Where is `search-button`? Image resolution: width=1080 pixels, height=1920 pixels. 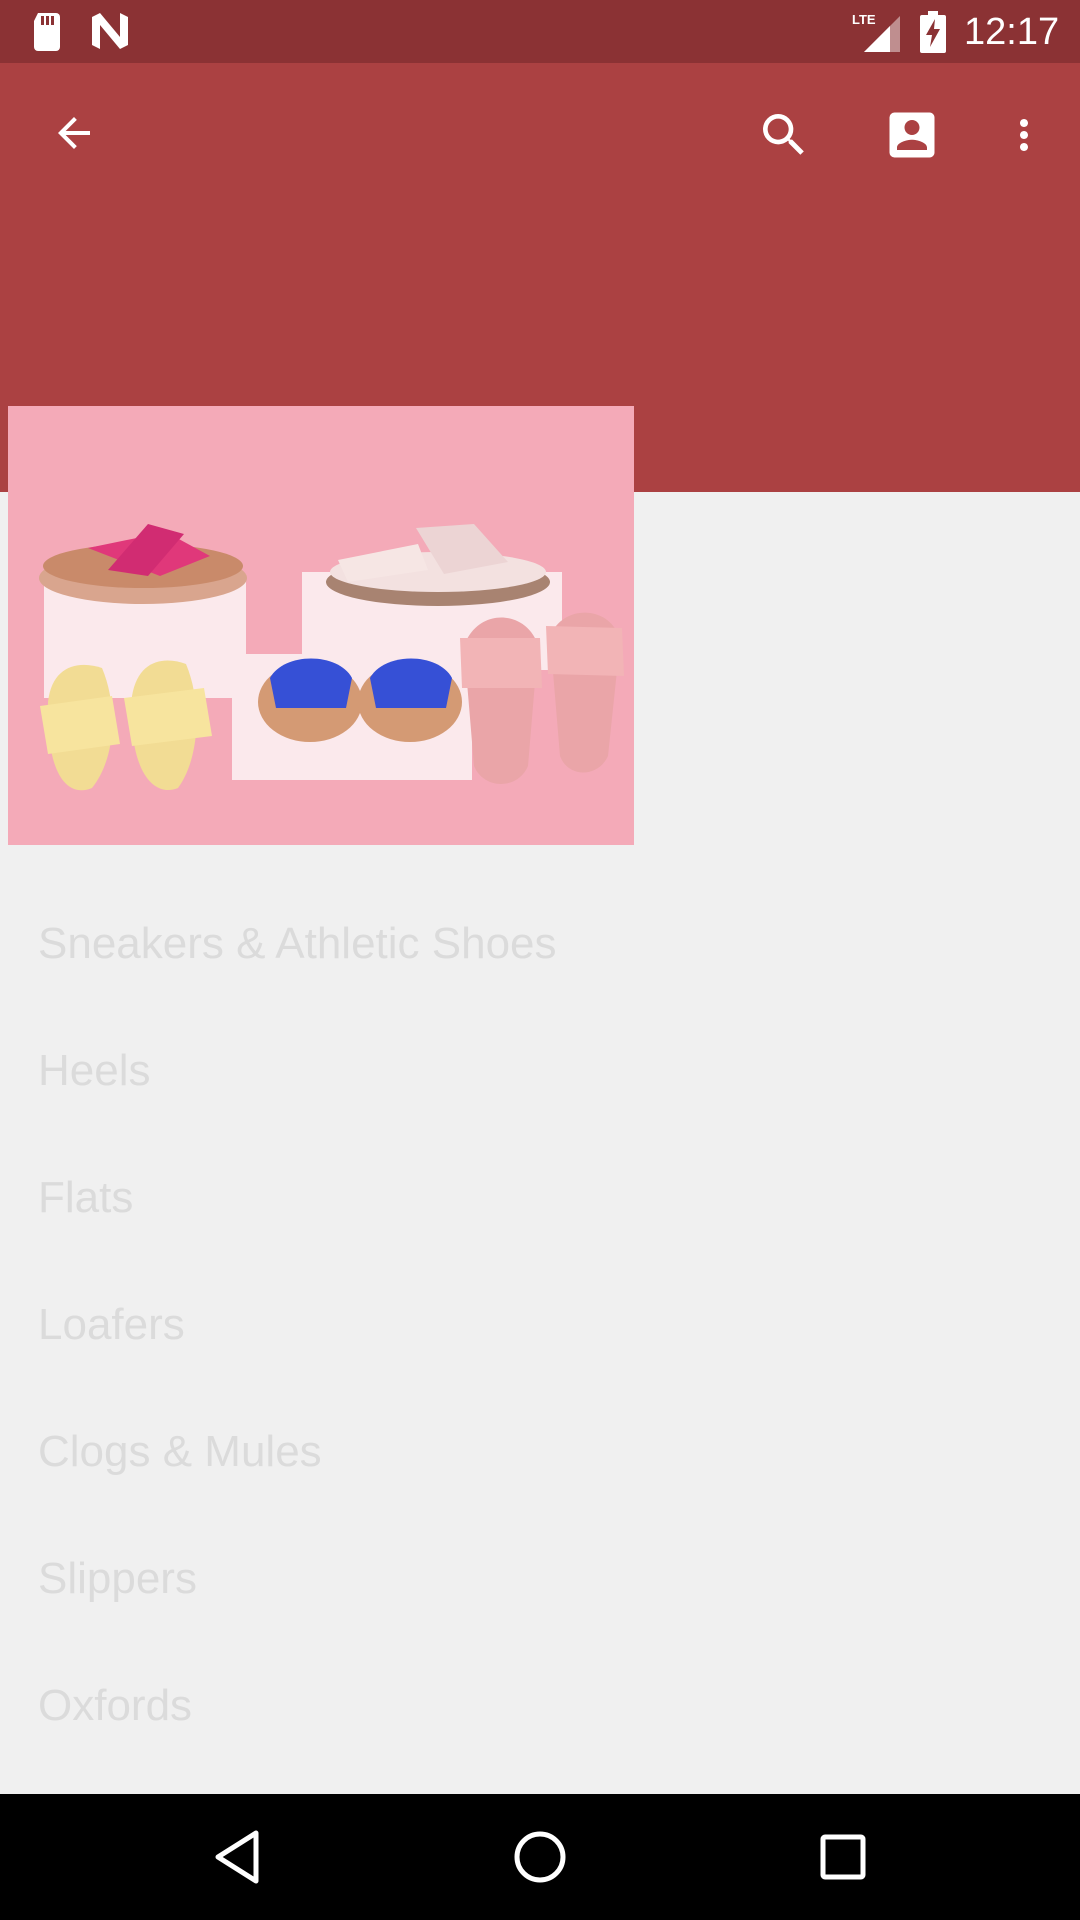 search-button is located at coordinates (784, 135).